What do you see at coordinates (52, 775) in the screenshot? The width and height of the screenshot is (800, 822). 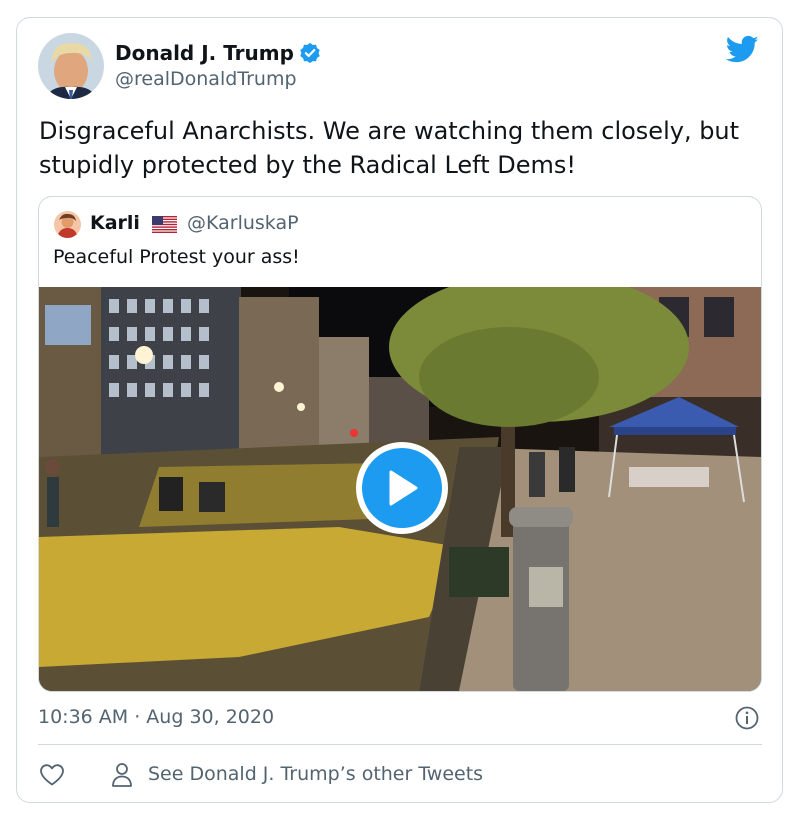 I see `heart-icon` at bounding box center [52, 775].